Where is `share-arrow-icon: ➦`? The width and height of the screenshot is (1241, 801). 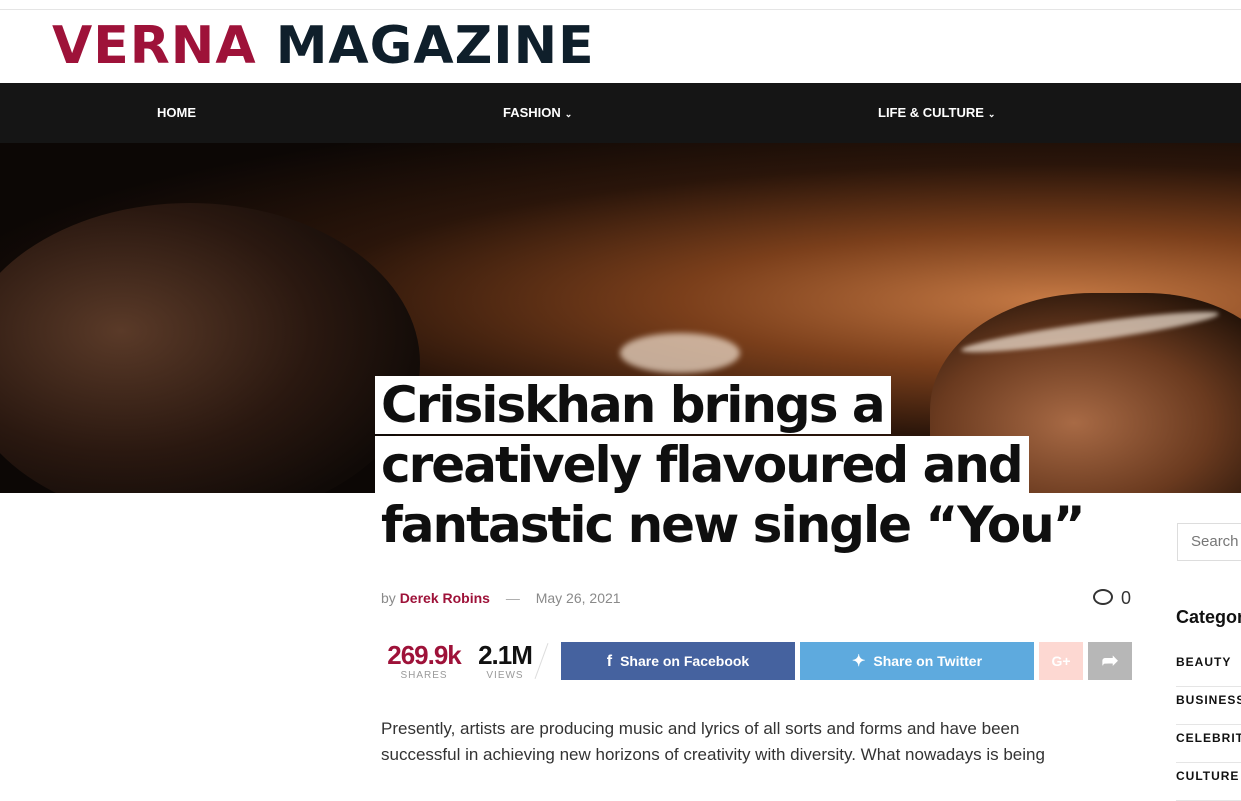 share-arrow-icon: ➦ is located at coordinates (1110, 661).